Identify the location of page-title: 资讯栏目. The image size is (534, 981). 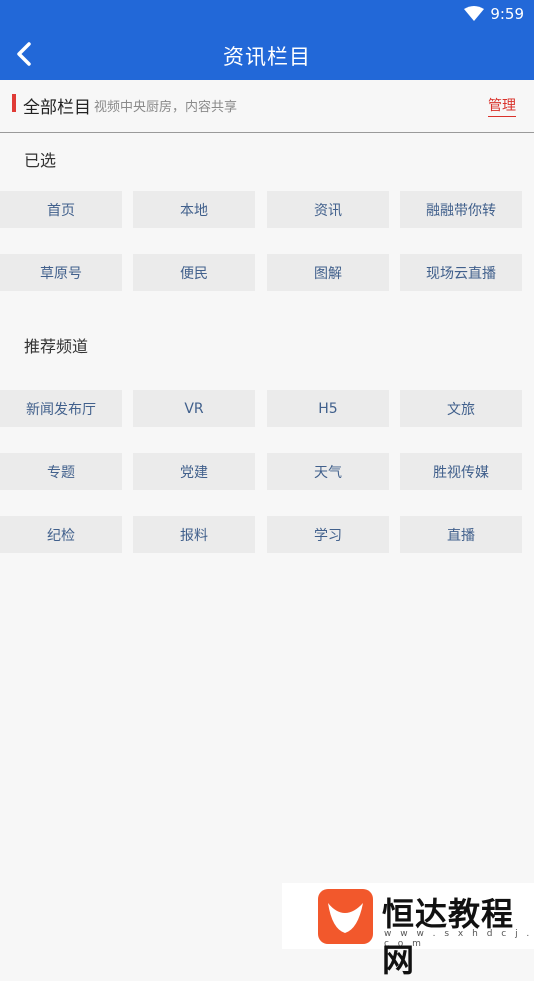
(267, 57).